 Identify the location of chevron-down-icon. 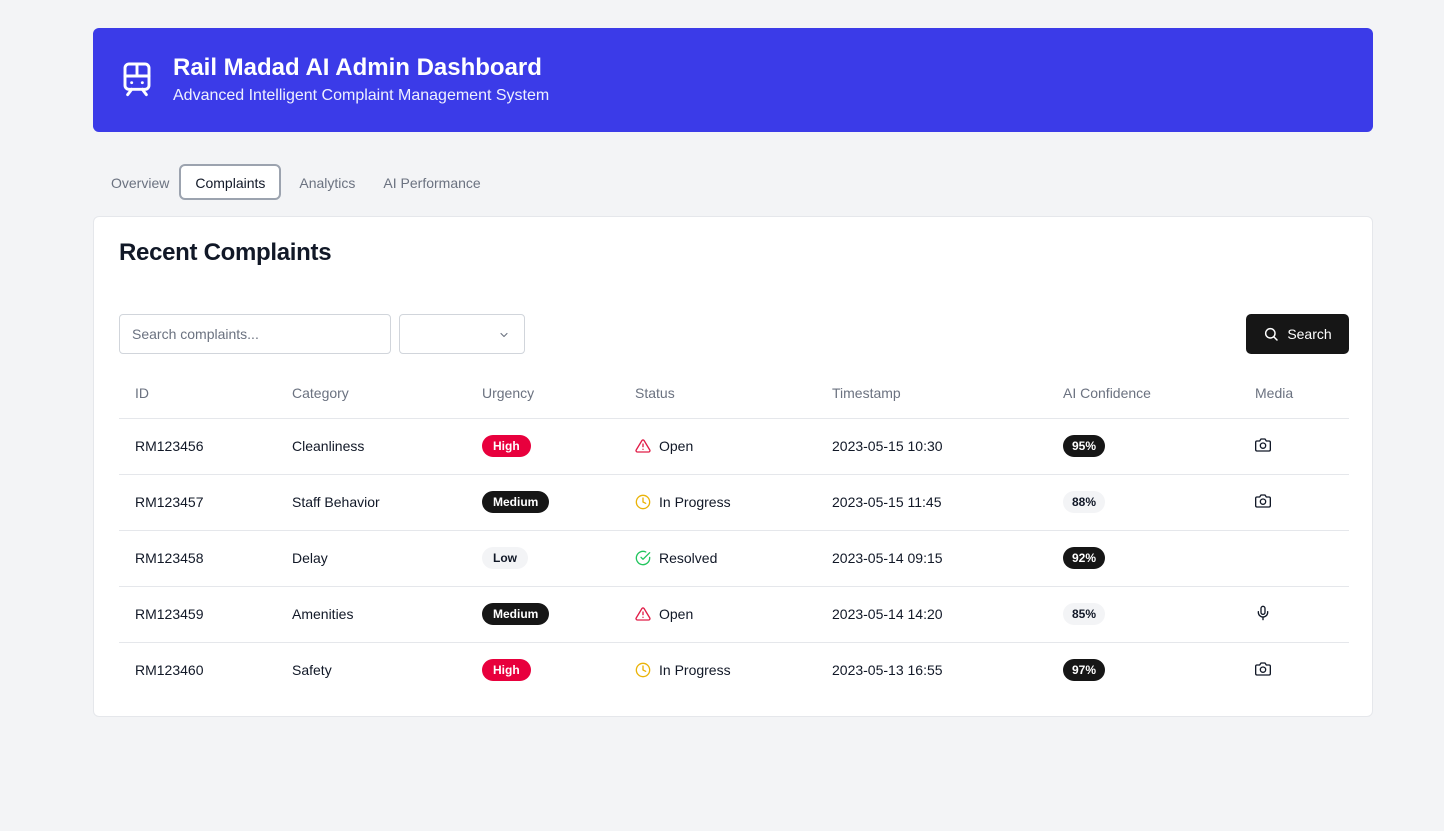
(504, 337).